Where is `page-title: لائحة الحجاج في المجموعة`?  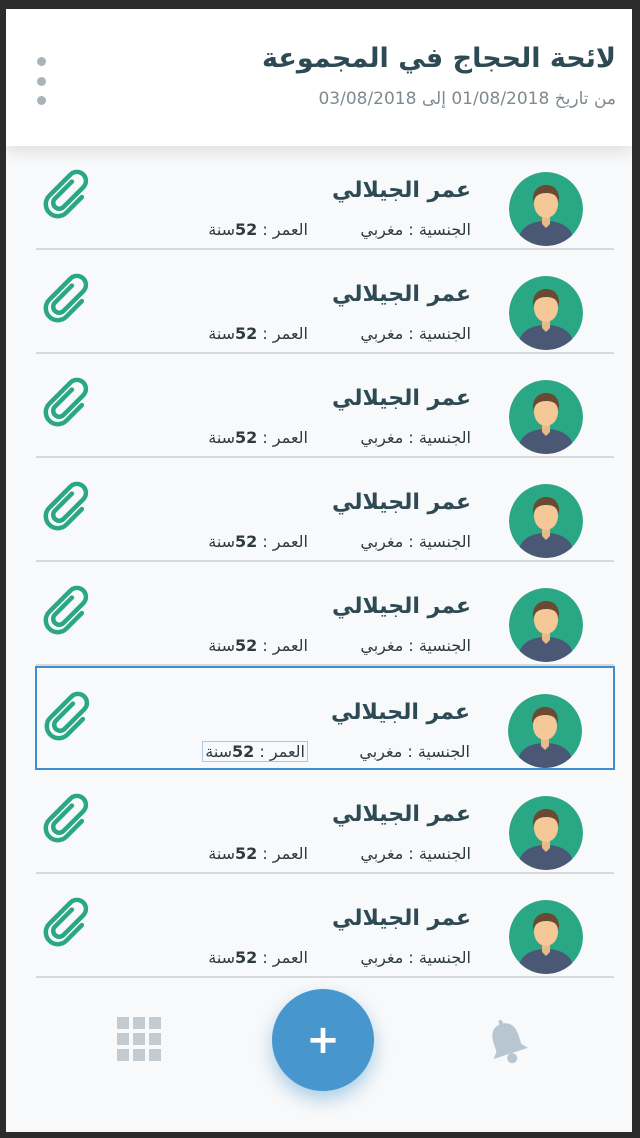 page-title: لائحة الحجاج في المجموعة is located at coordinates (439, 58).